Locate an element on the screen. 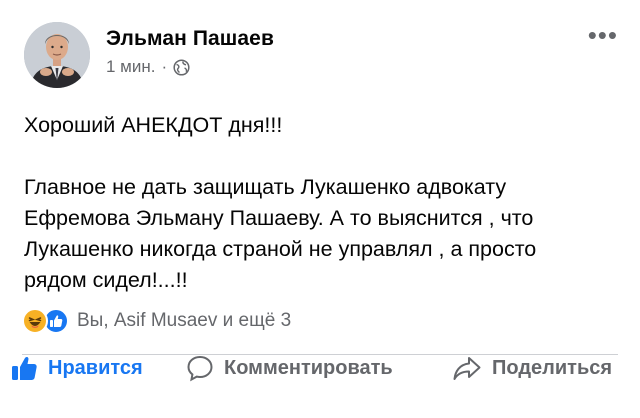 Image resolution: width=640 pixels, height=418 pixels. post-subline: 1 мин. · is located at coordinates (190, 67).